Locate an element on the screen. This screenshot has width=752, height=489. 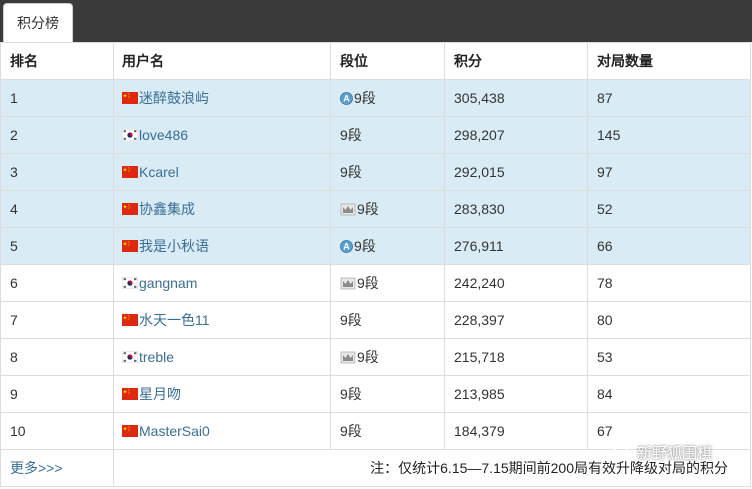
username-link: Kcarel is located at coordinates (159, 172).